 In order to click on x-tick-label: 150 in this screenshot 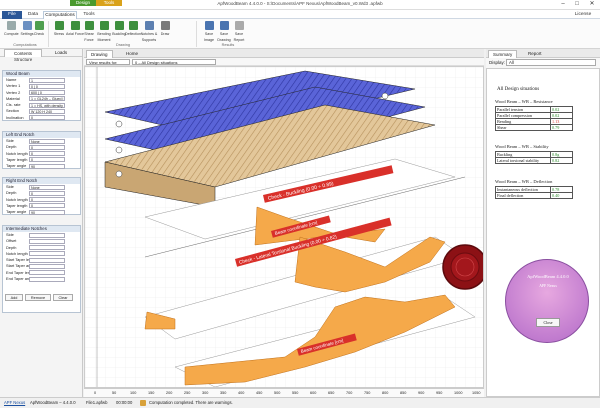, I will do `click(151, 393)`.